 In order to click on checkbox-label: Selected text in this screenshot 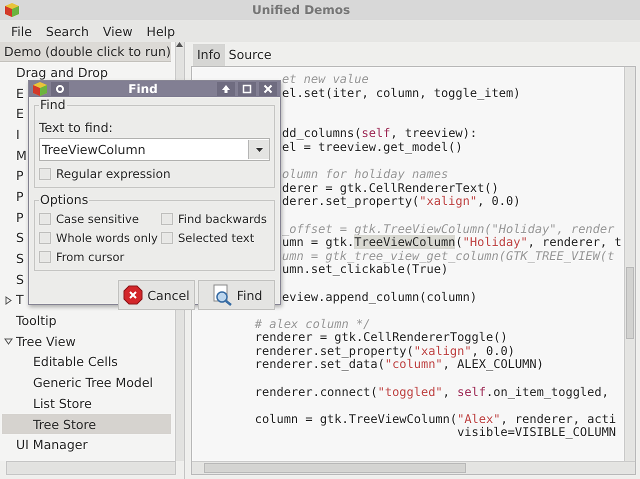, I will do `click(216, 237)`.